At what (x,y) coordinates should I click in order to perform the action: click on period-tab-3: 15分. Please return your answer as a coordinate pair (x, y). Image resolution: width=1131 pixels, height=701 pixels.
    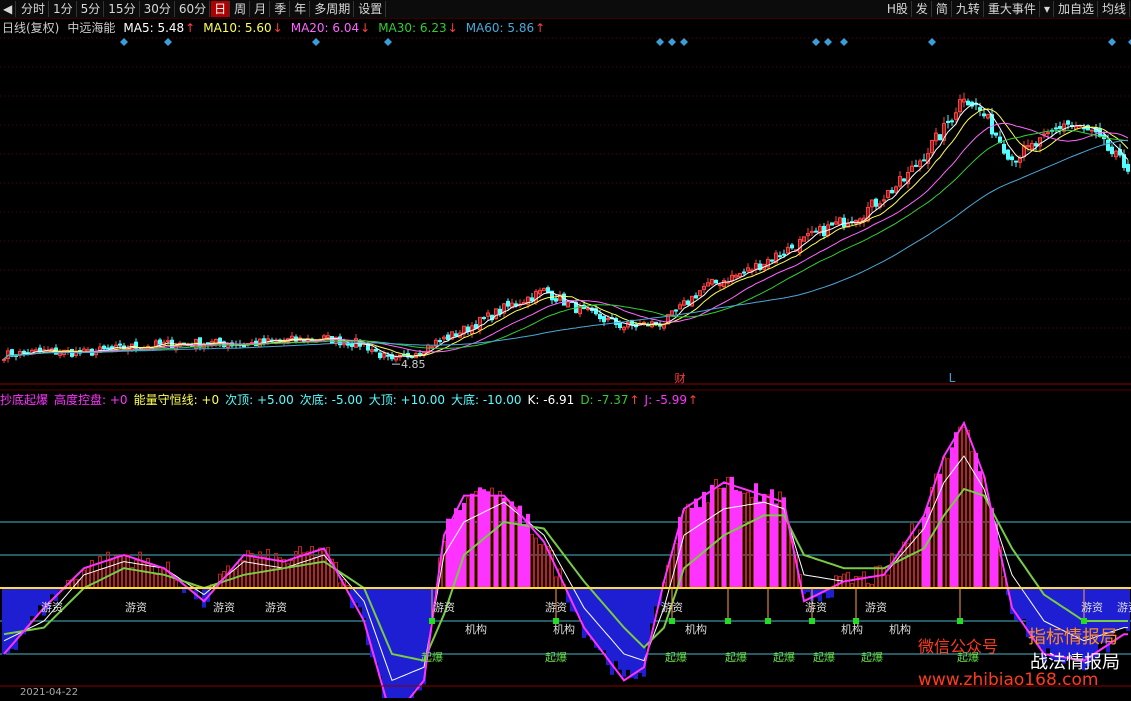
    Looking at the image, I should click on (122, 9).